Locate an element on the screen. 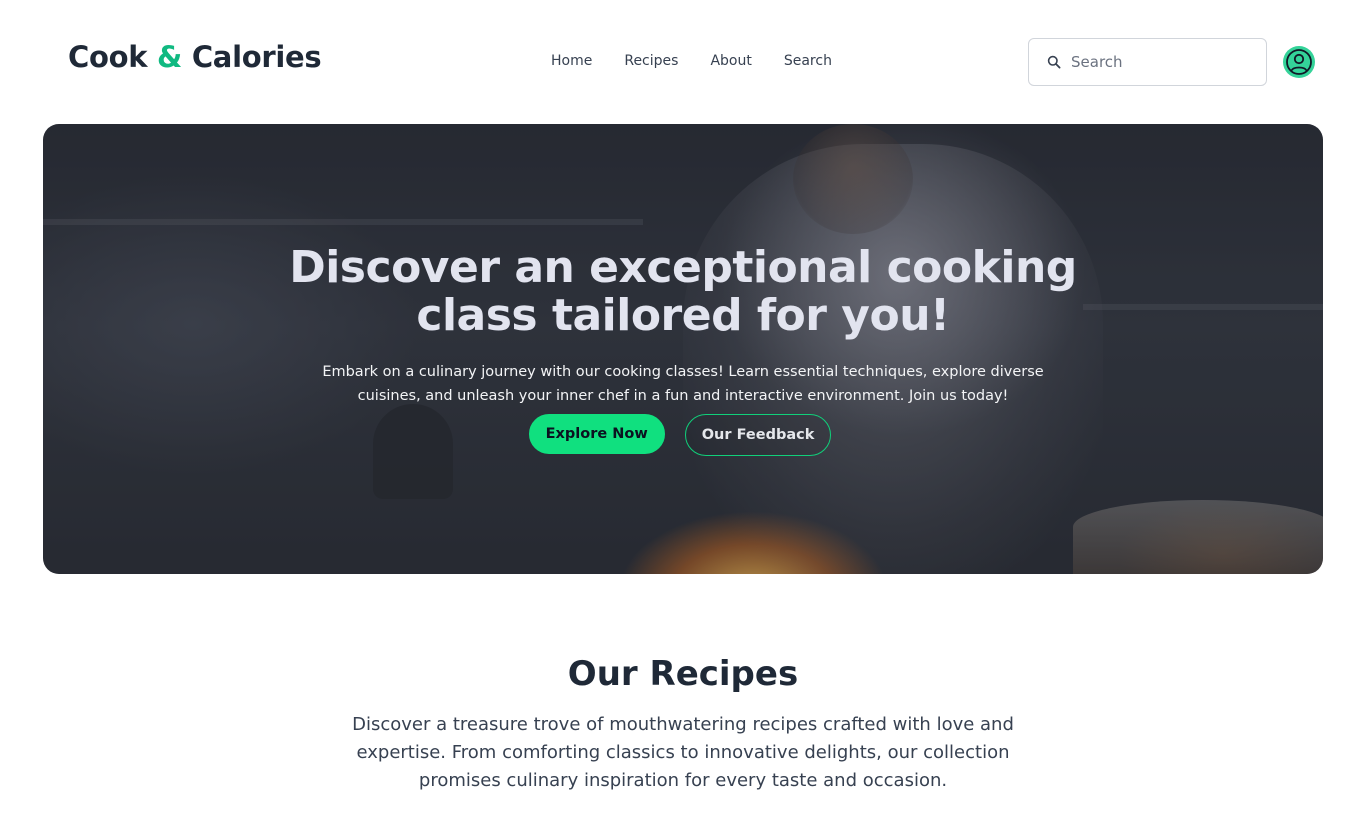 This screenshot has height=822, width=1366. main-nav: Home Recipes About Search is located at coordinates (707, 61).